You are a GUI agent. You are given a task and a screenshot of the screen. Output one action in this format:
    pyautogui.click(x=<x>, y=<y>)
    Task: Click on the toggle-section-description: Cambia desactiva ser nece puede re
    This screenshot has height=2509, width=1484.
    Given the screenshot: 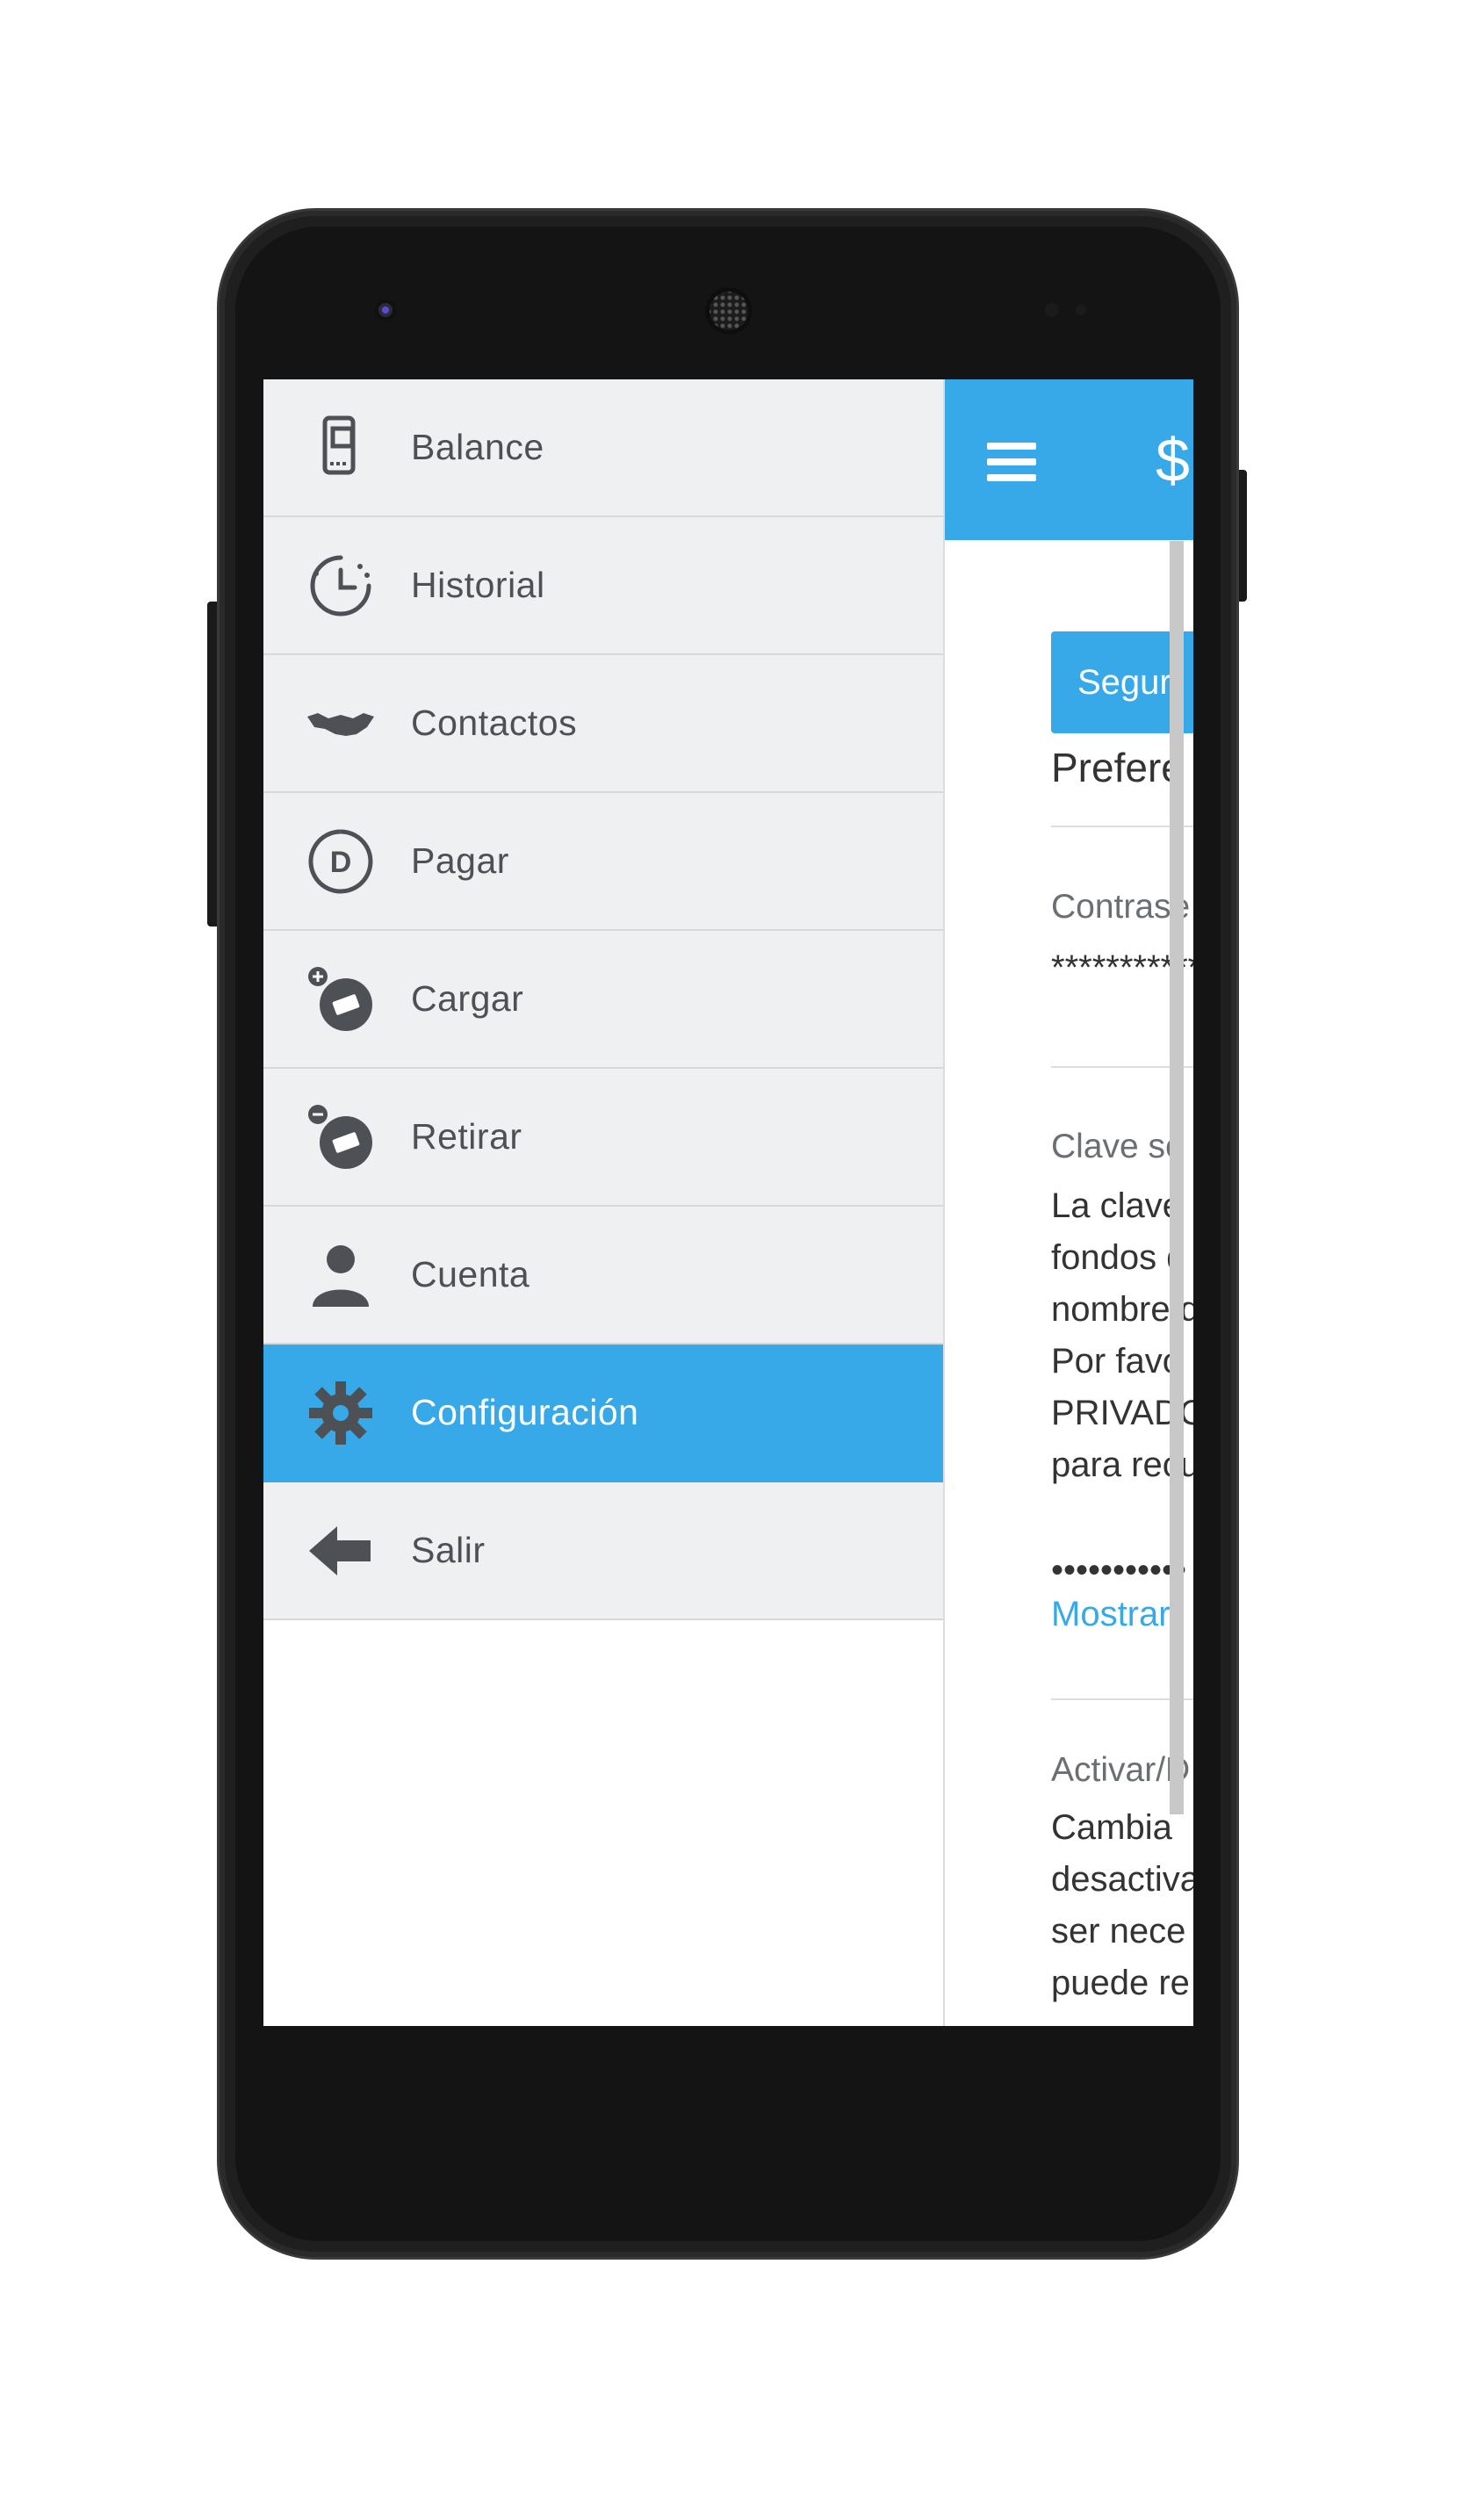 What is the action you would take?
    pyautogui.click(x=1122, y=1905)
    